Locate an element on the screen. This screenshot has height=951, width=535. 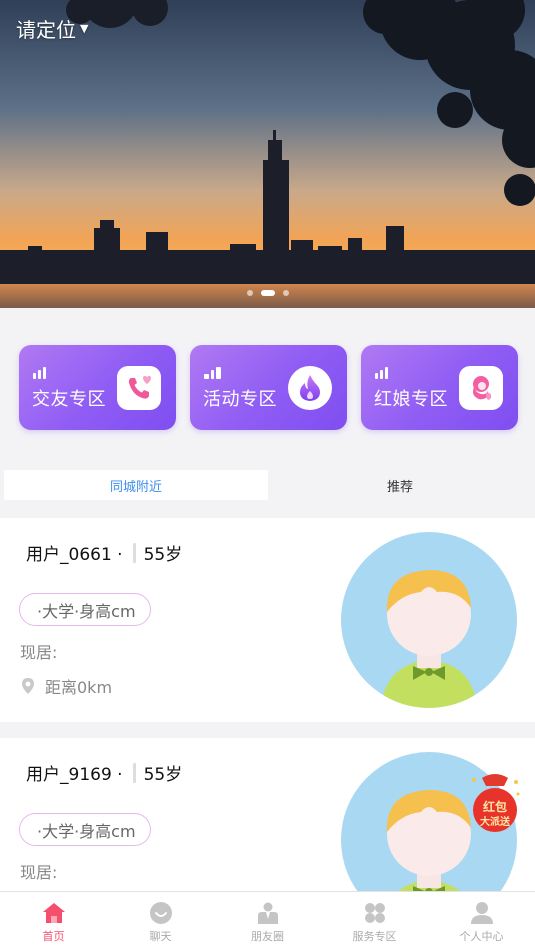
nav-label: 朋友圈 is located at coordinates (267, 936).